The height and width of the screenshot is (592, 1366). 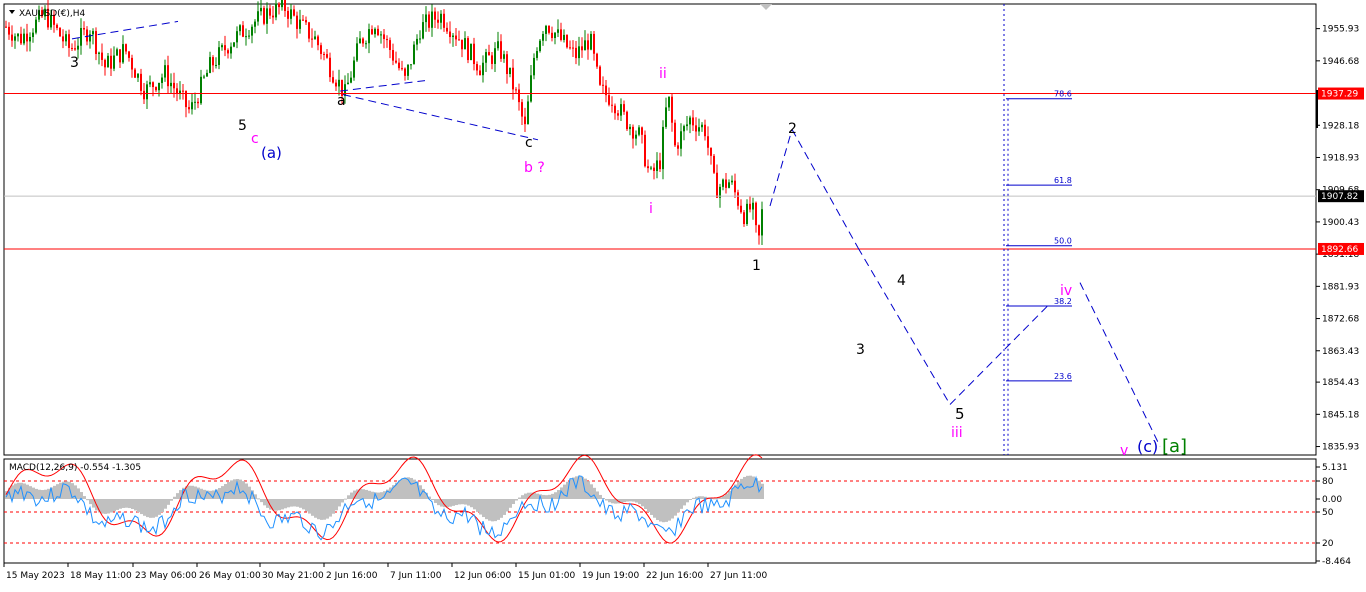 I want to click on macd-tick-label: 0.00, so click(x=1332, y=500).